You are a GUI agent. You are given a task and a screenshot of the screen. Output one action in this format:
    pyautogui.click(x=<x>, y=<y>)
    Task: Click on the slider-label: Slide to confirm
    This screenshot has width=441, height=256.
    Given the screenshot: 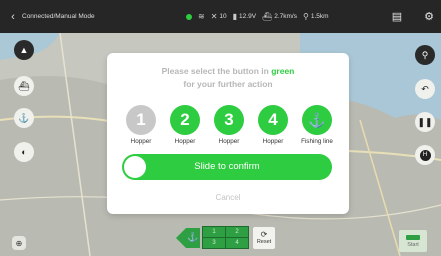 What is the action you would take?
    pyautogui.click(x=227, y=166)
    